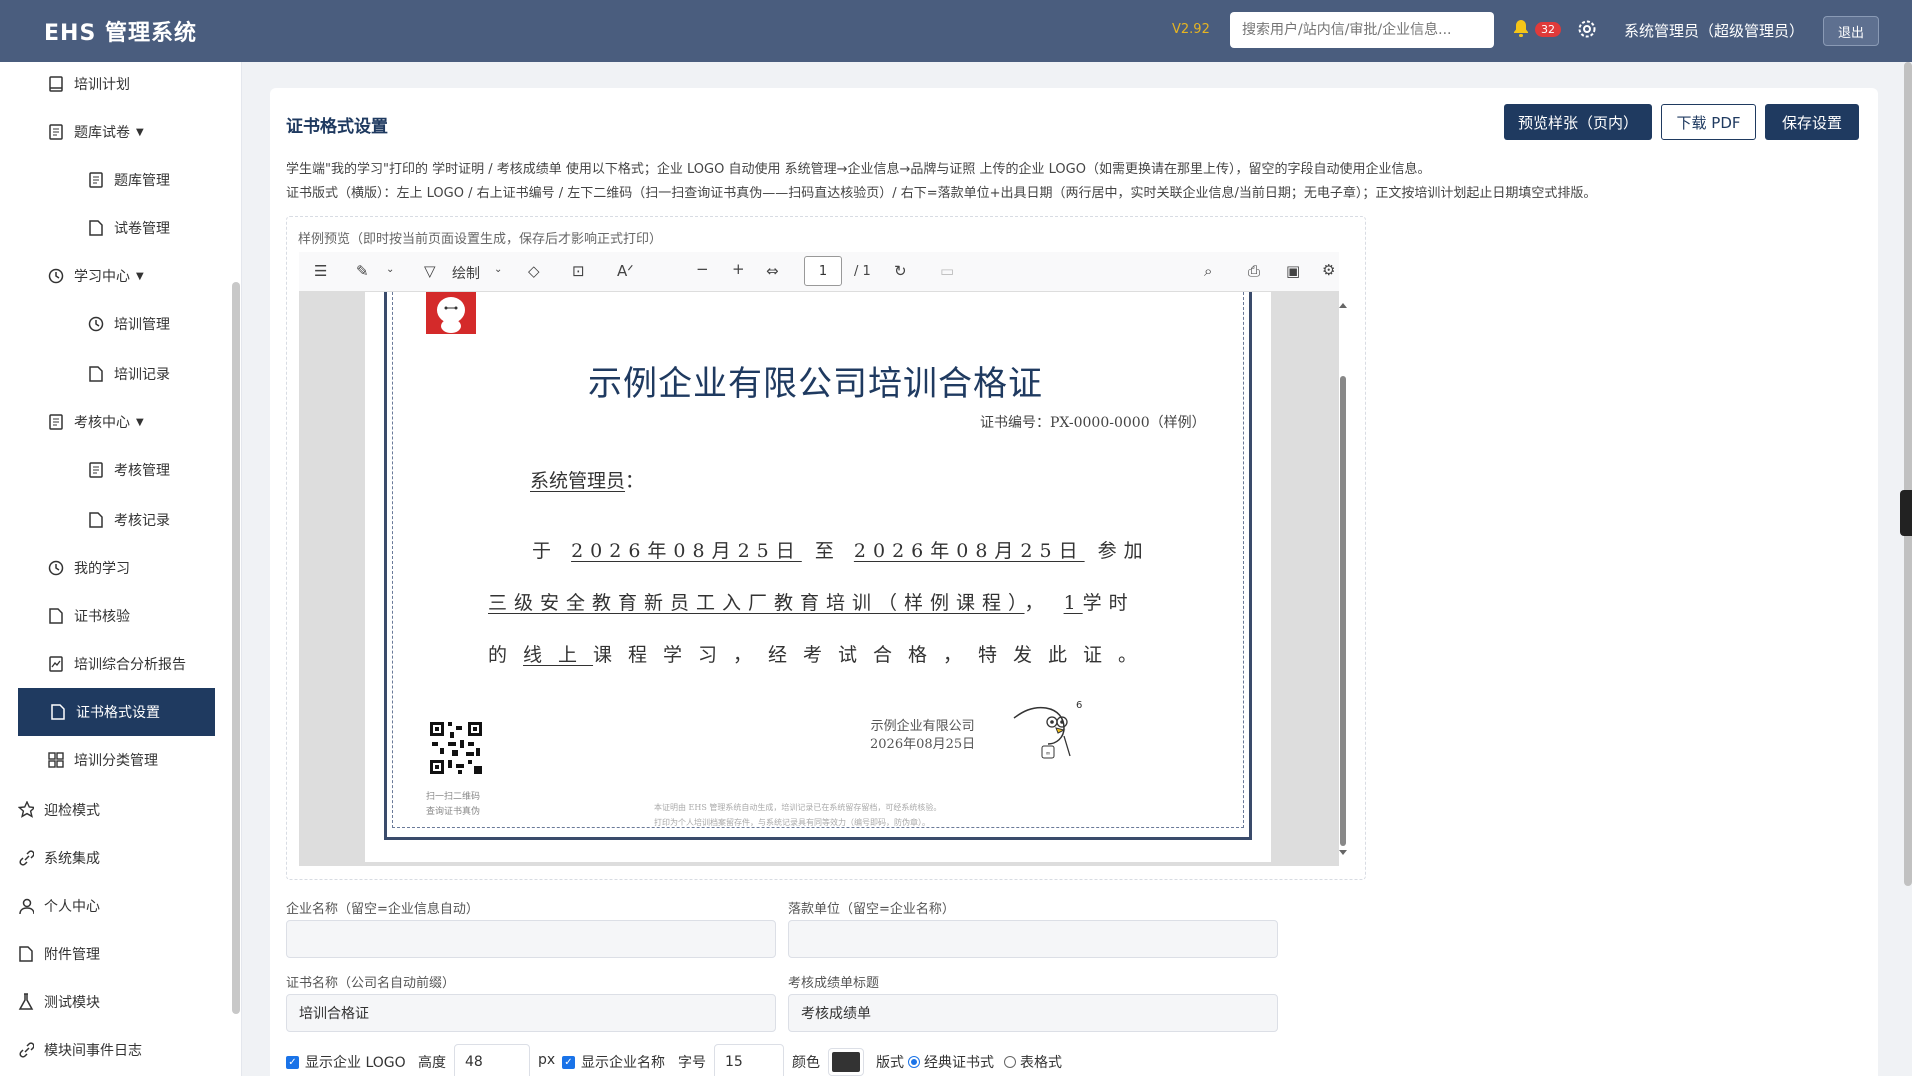 This screenshot has height=1076, width=1912. Describe the element at coordinates (320, 271) in the screenshot. I see `sidebar-toggle-icon: ☰` at that location.